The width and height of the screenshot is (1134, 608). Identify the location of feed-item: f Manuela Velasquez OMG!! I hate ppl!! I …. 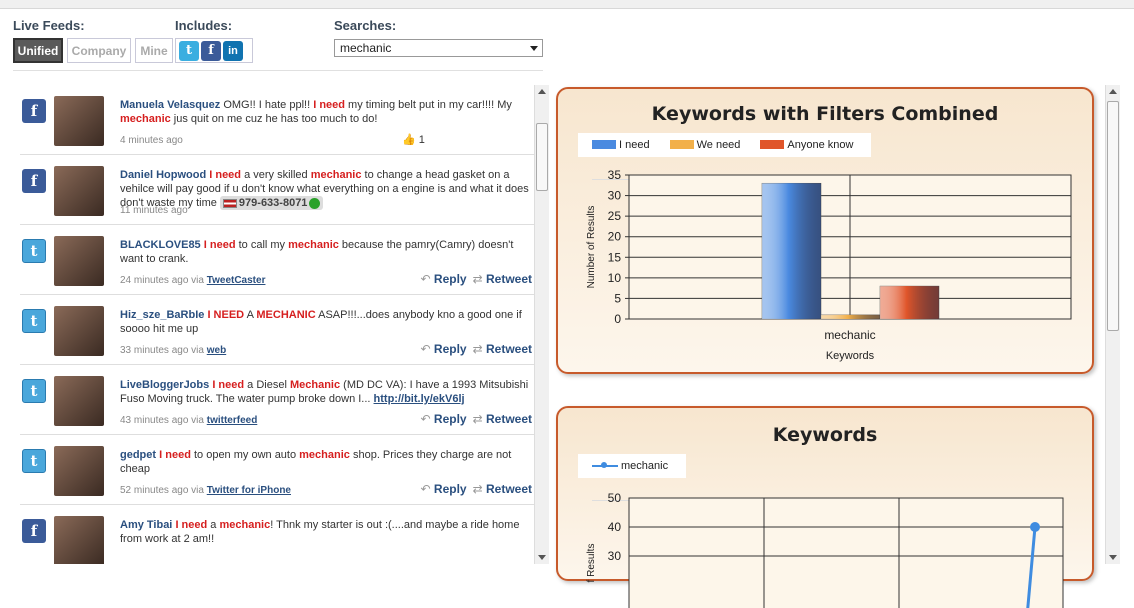
(277, 120).